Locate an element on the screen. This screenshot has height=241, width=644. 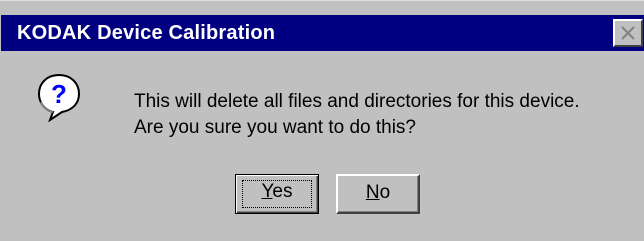
question-icon: ? is located at coordinates (59, 97).